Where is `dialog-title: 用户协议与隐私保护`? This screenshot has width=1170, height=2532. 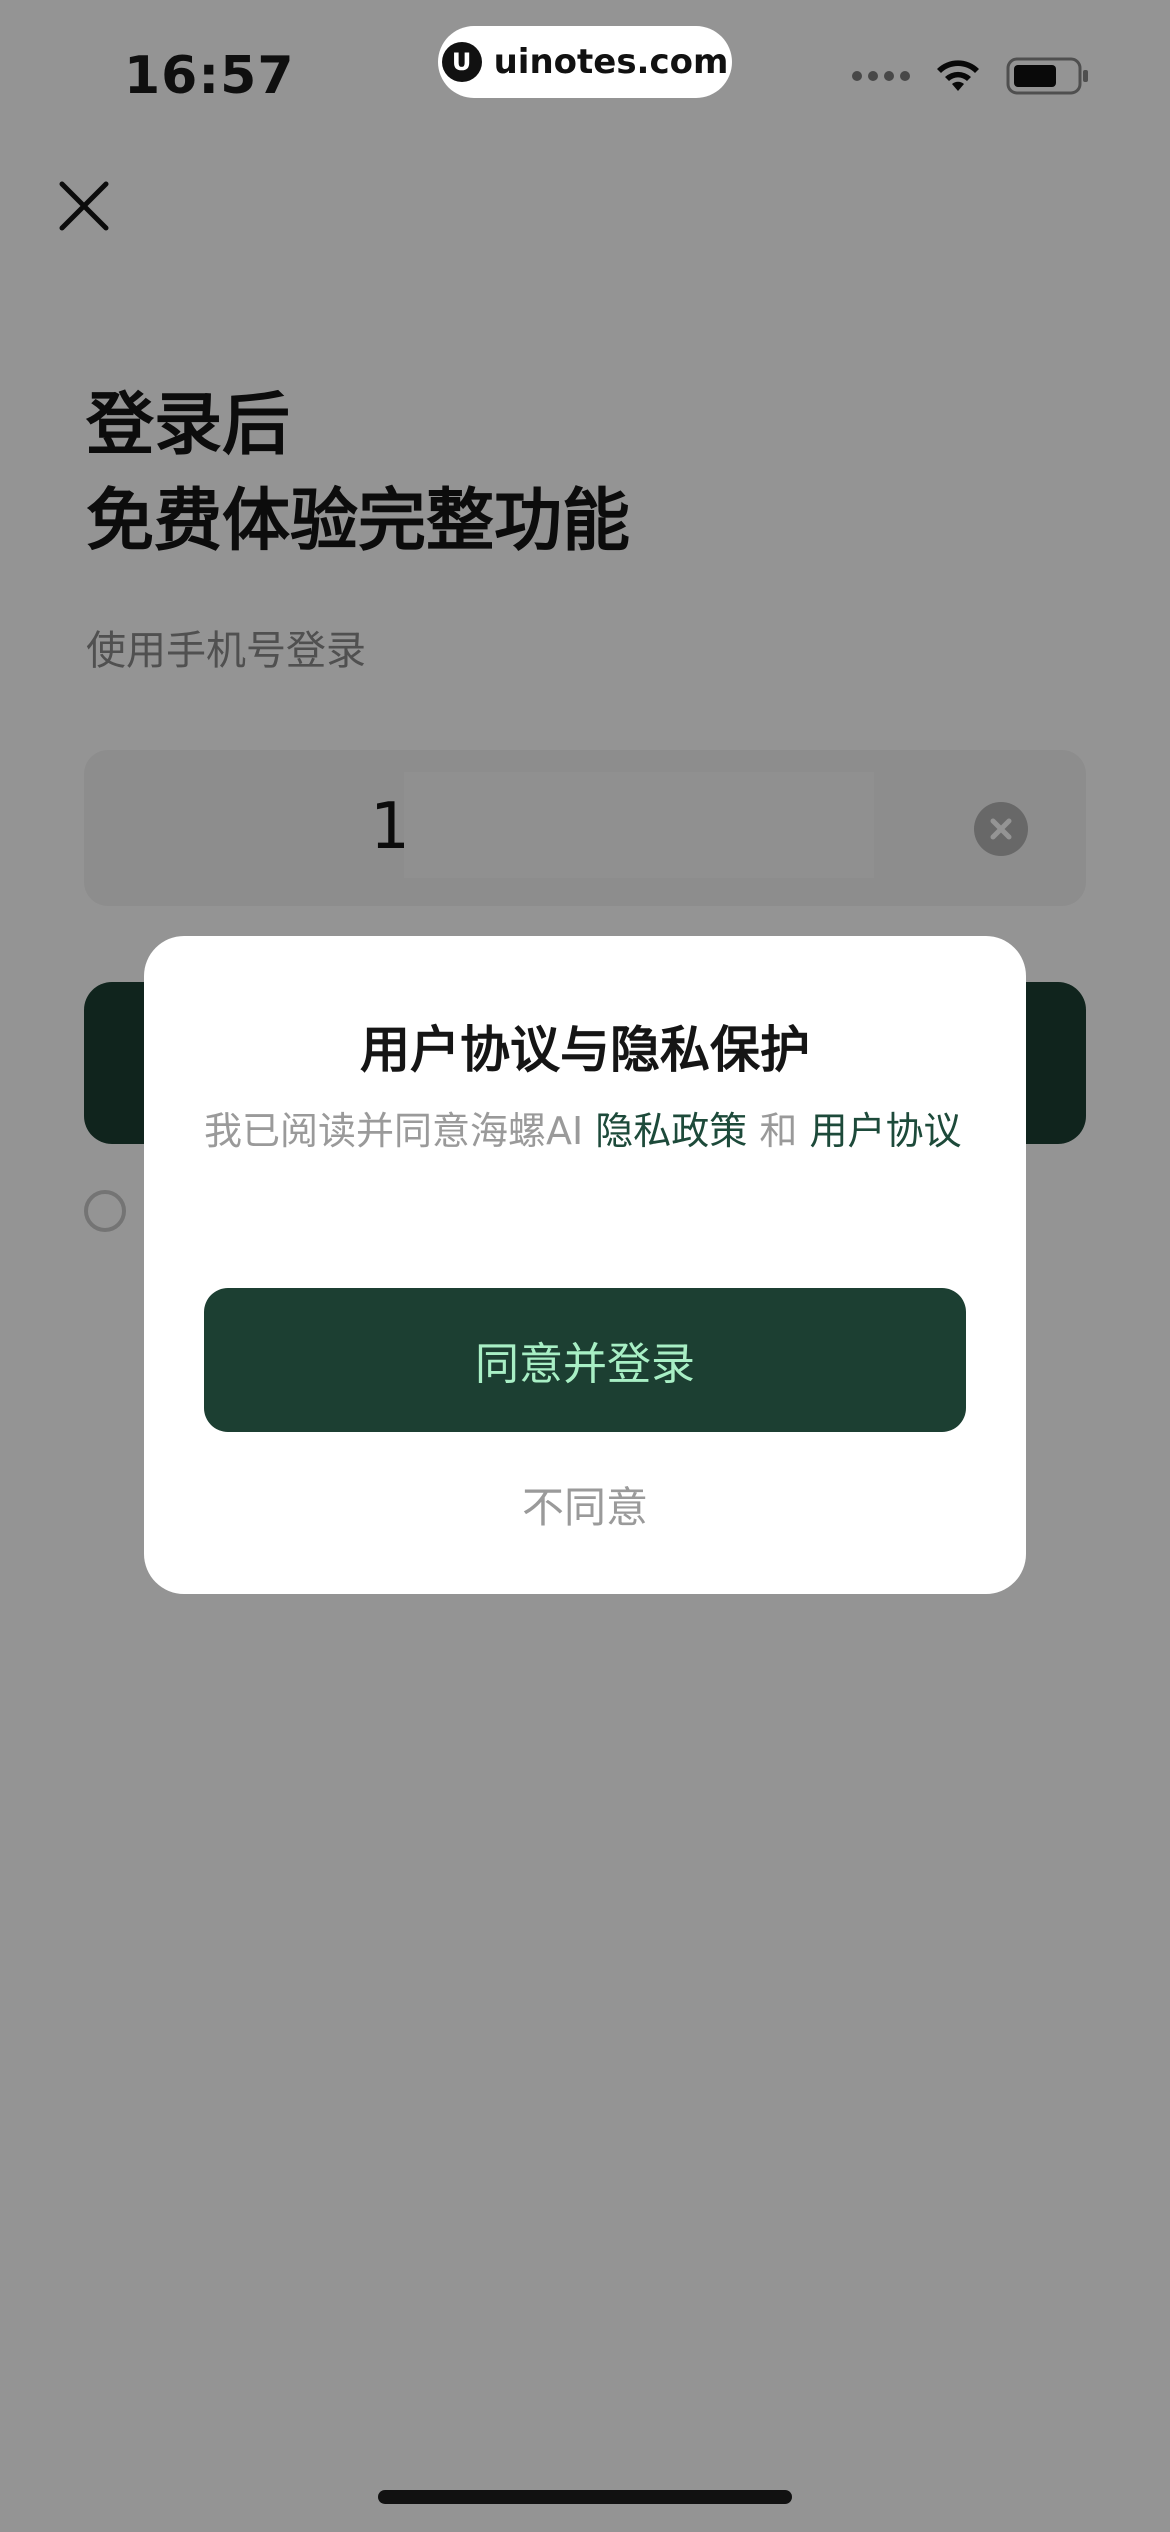 dialog-title: 用户协议与隐私保护 is located at coordinates (585, 1050).